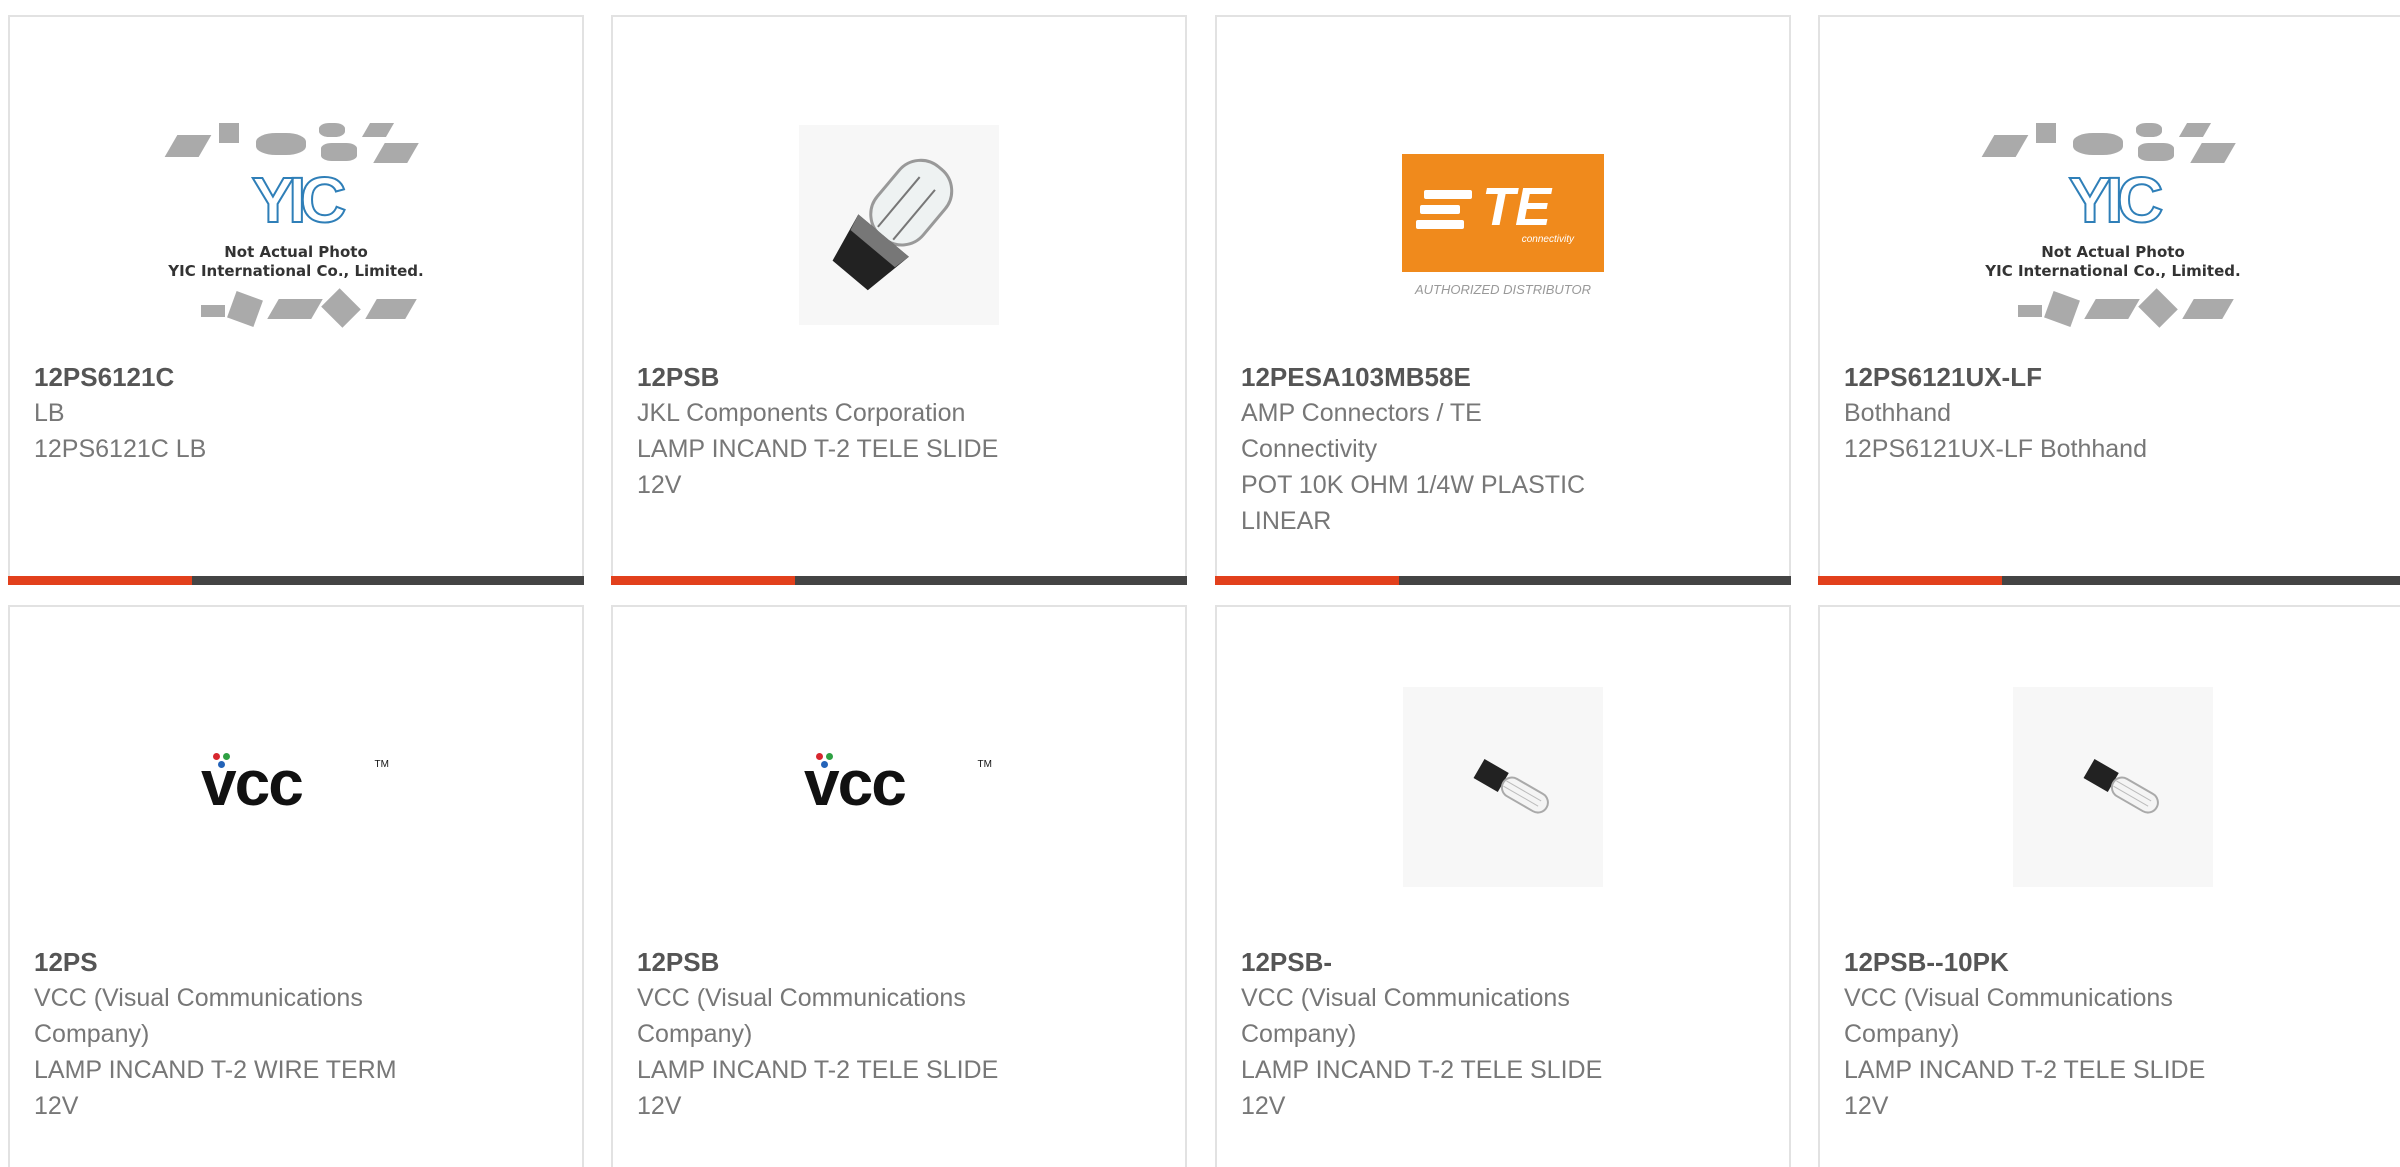 This screenshot has width=2400, height=1167. Describe the element at coordinates (215, 1070) in the screenshot. I see `description: LAMP INCAND T-2 WIRE TERM` at that location.